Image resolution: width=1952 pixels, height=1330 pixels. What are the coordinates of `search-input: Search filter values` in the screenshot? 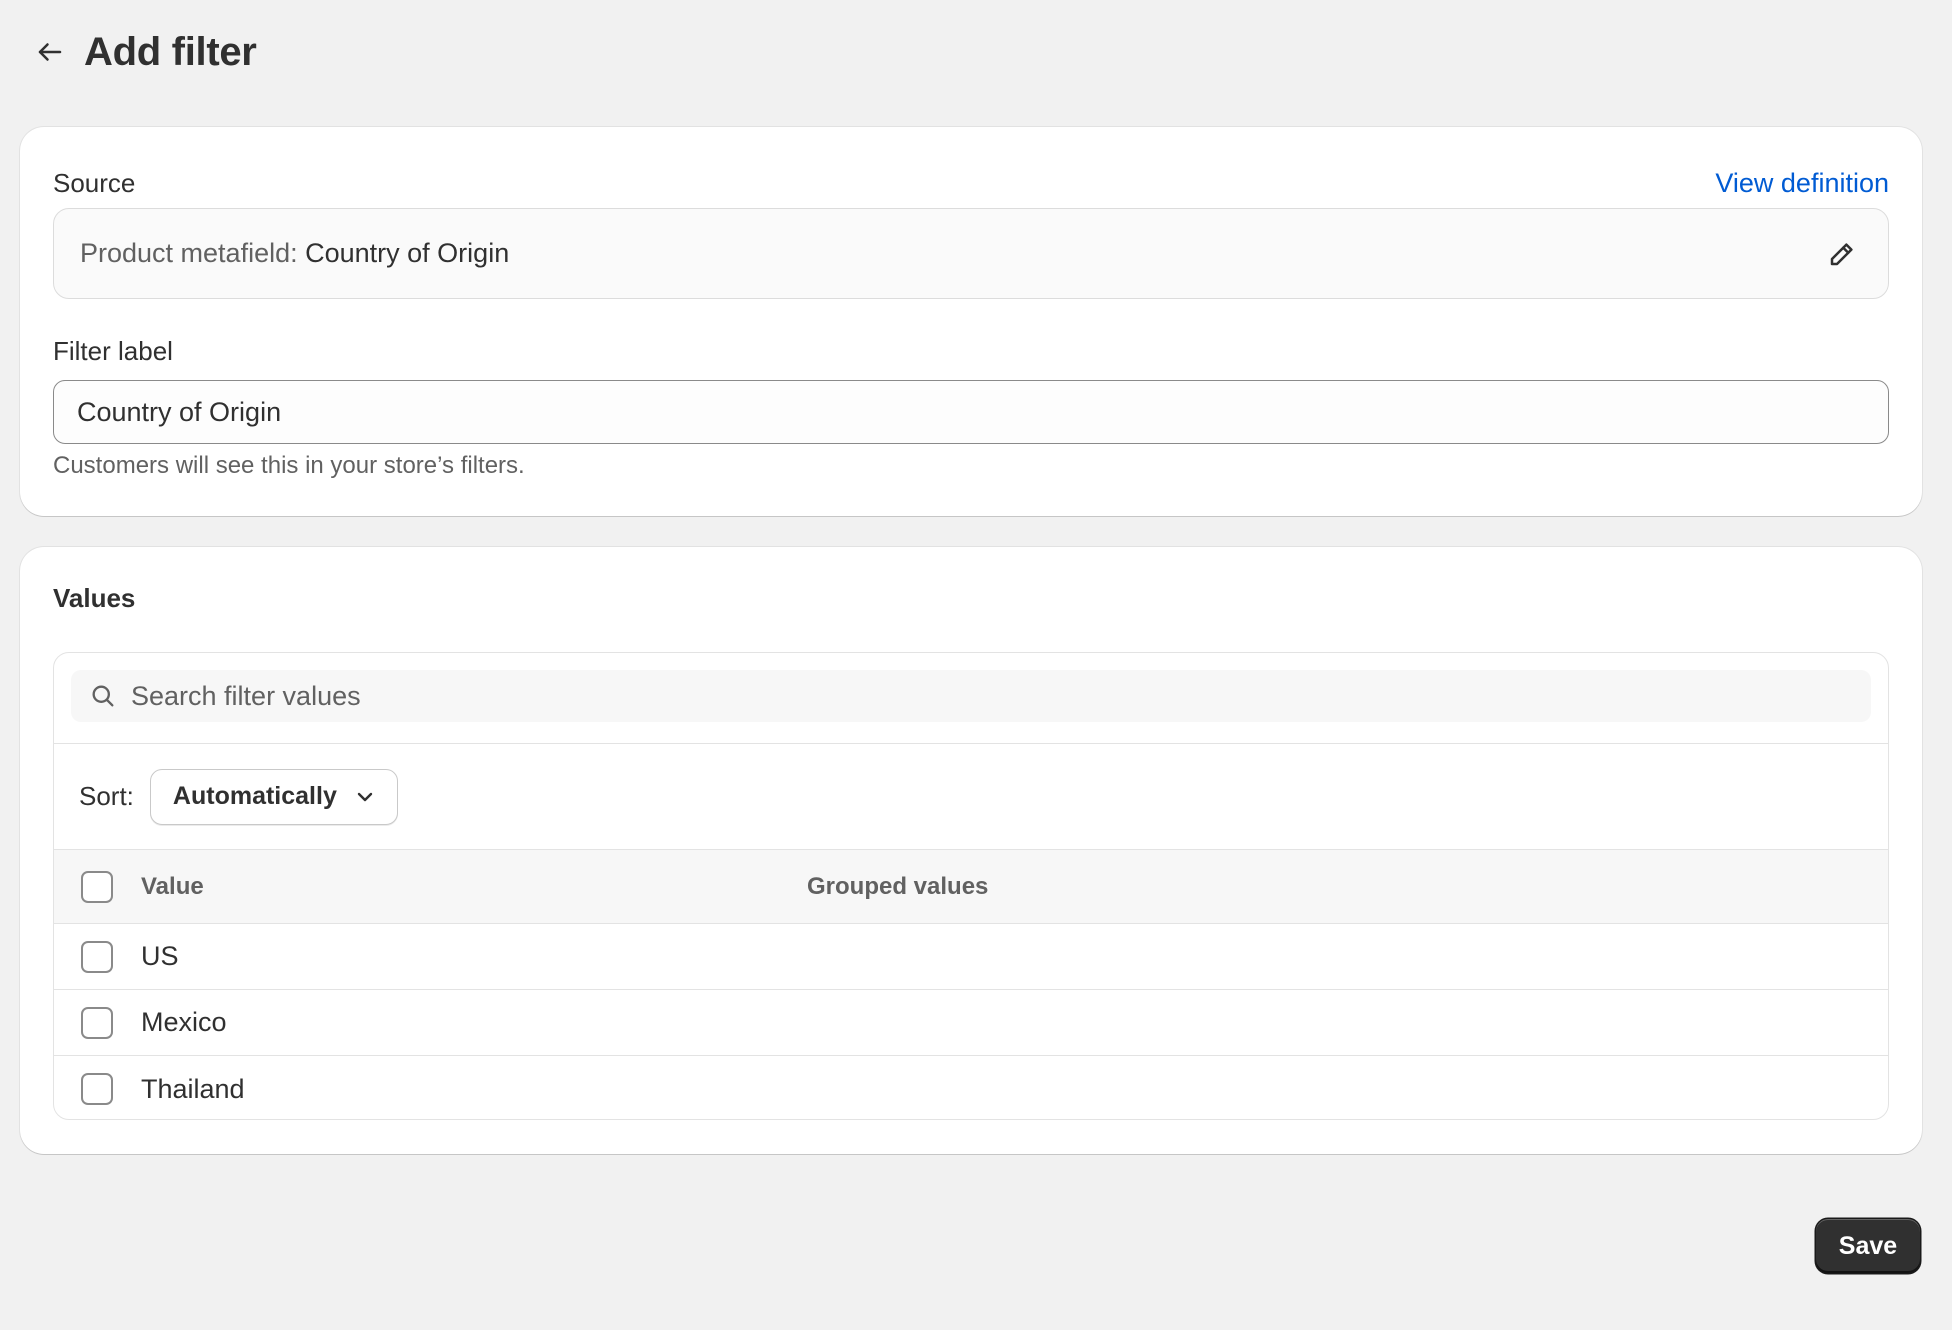 It's located at (971, 696).